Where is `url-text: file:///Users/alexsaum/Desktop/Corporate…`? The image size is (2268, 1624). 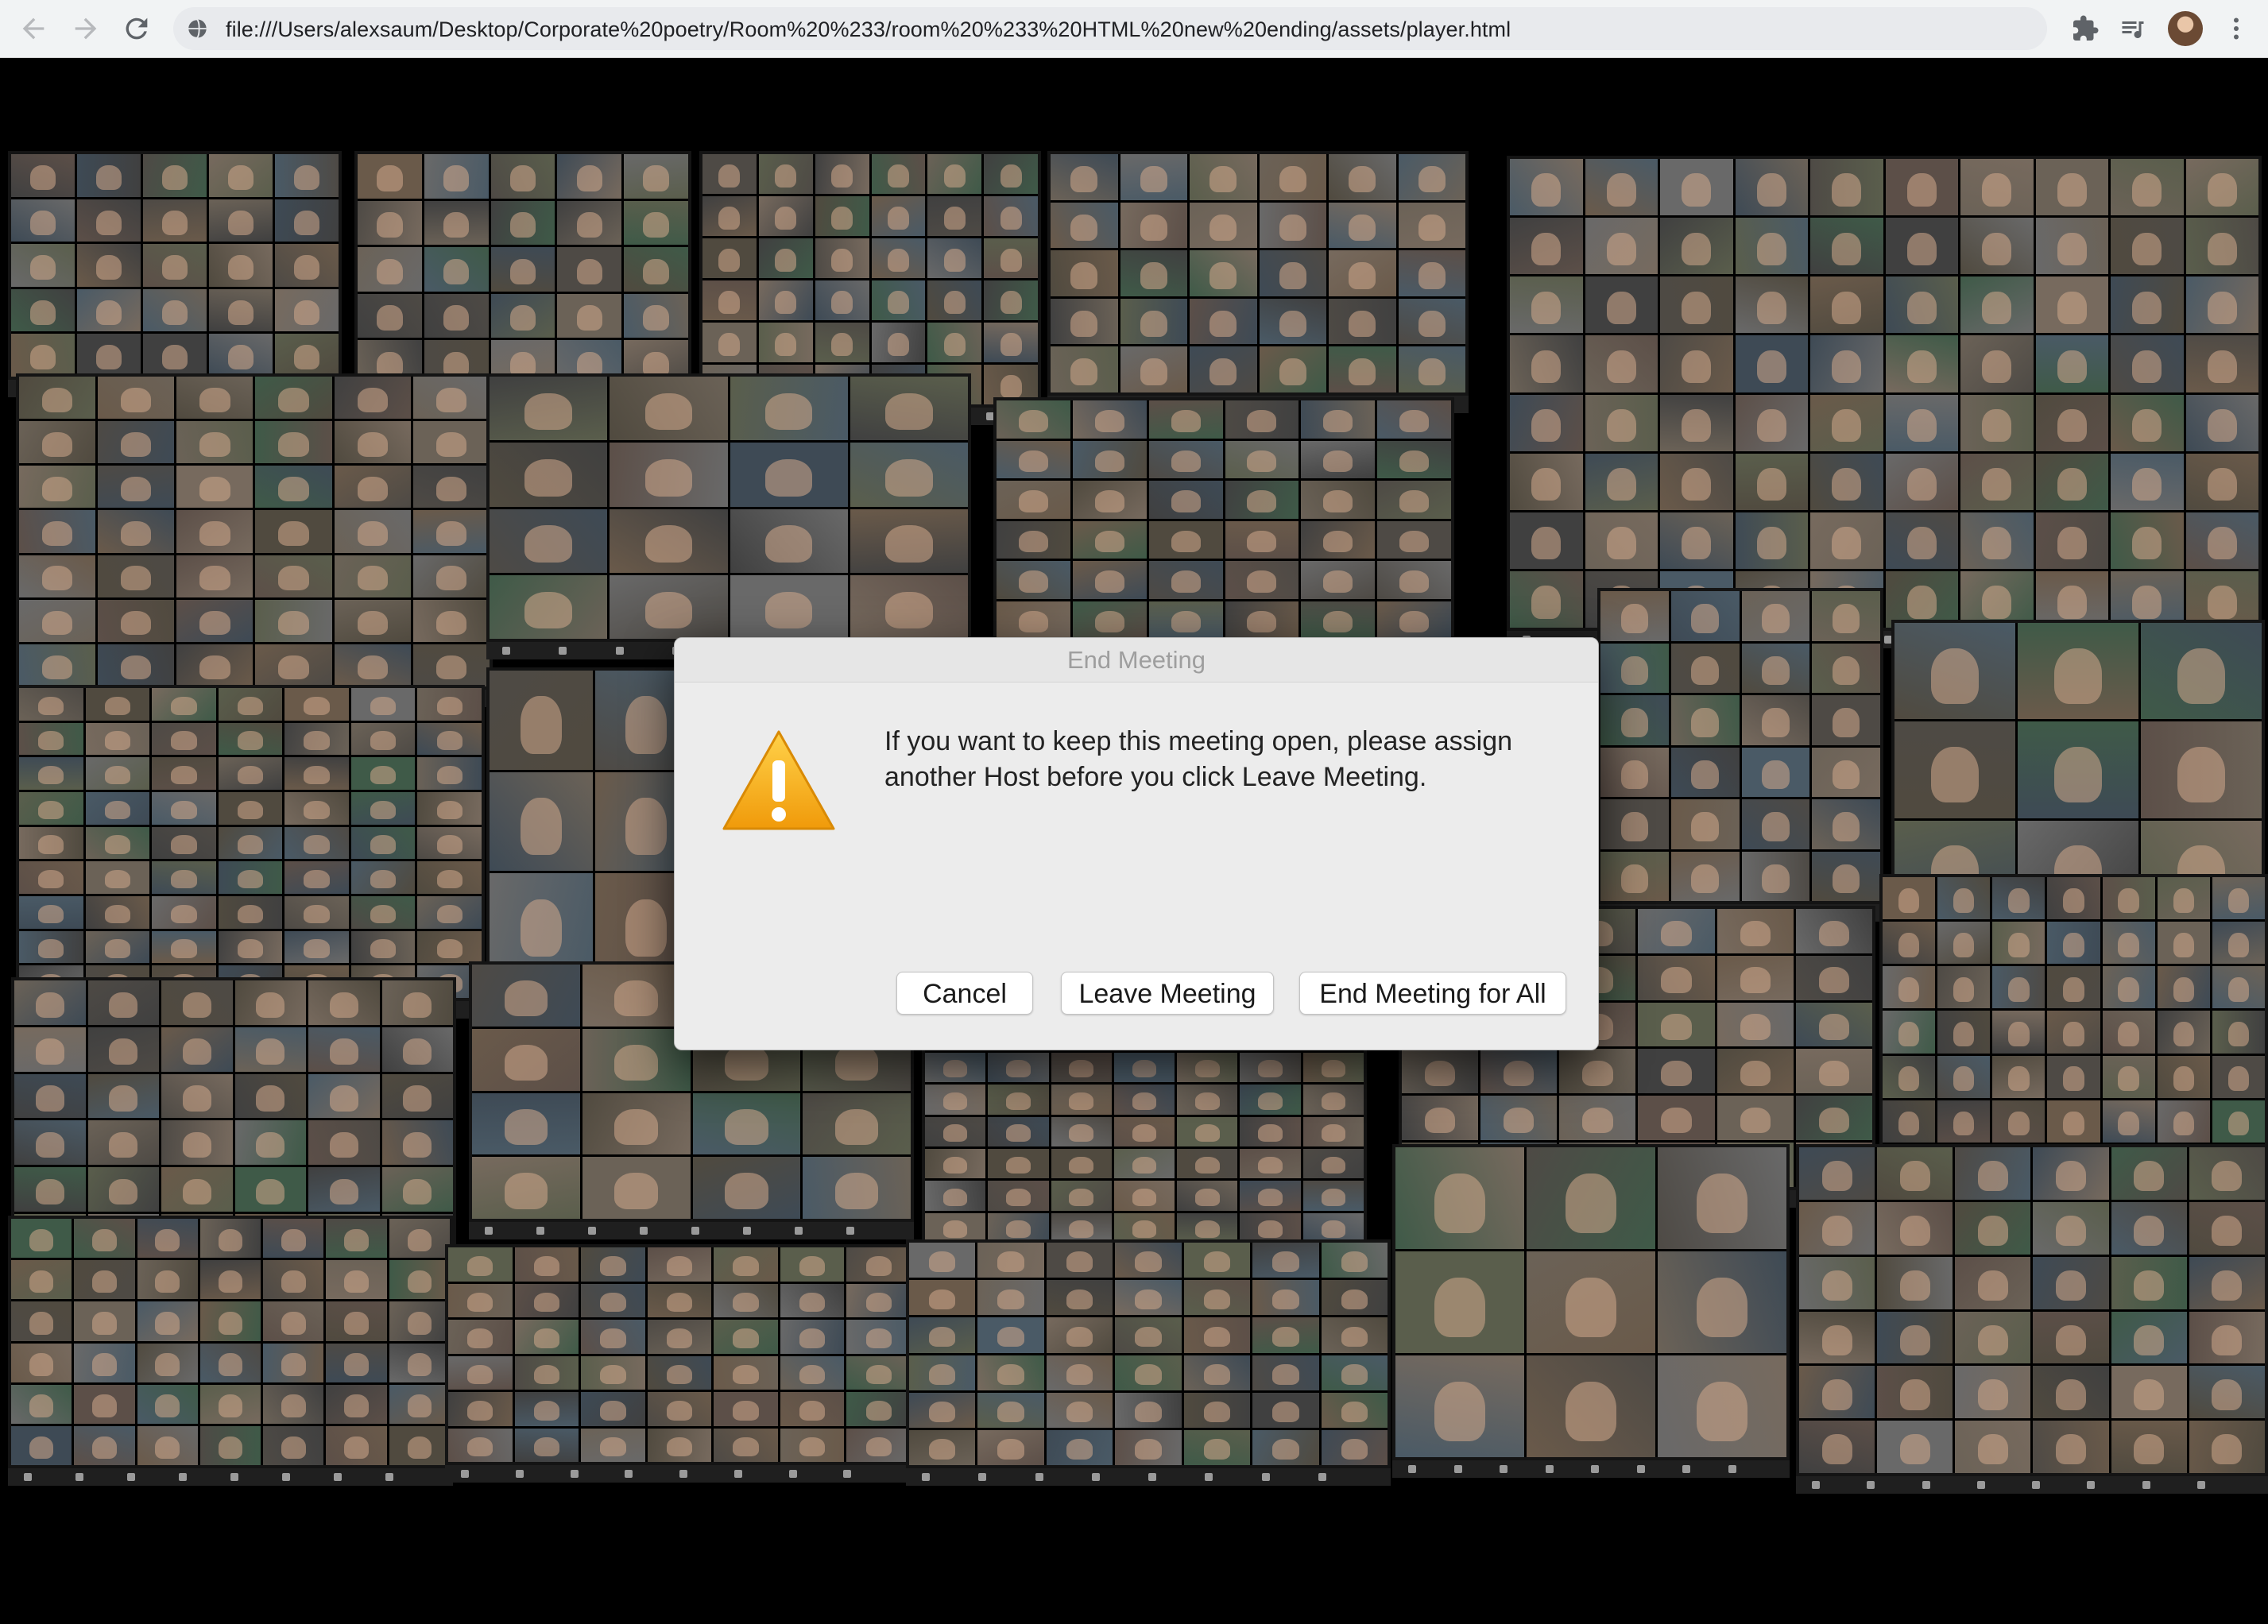 url-text: file:///Users/alexsaum/Desktop/Corporate… is located at coordinates (868, 29).